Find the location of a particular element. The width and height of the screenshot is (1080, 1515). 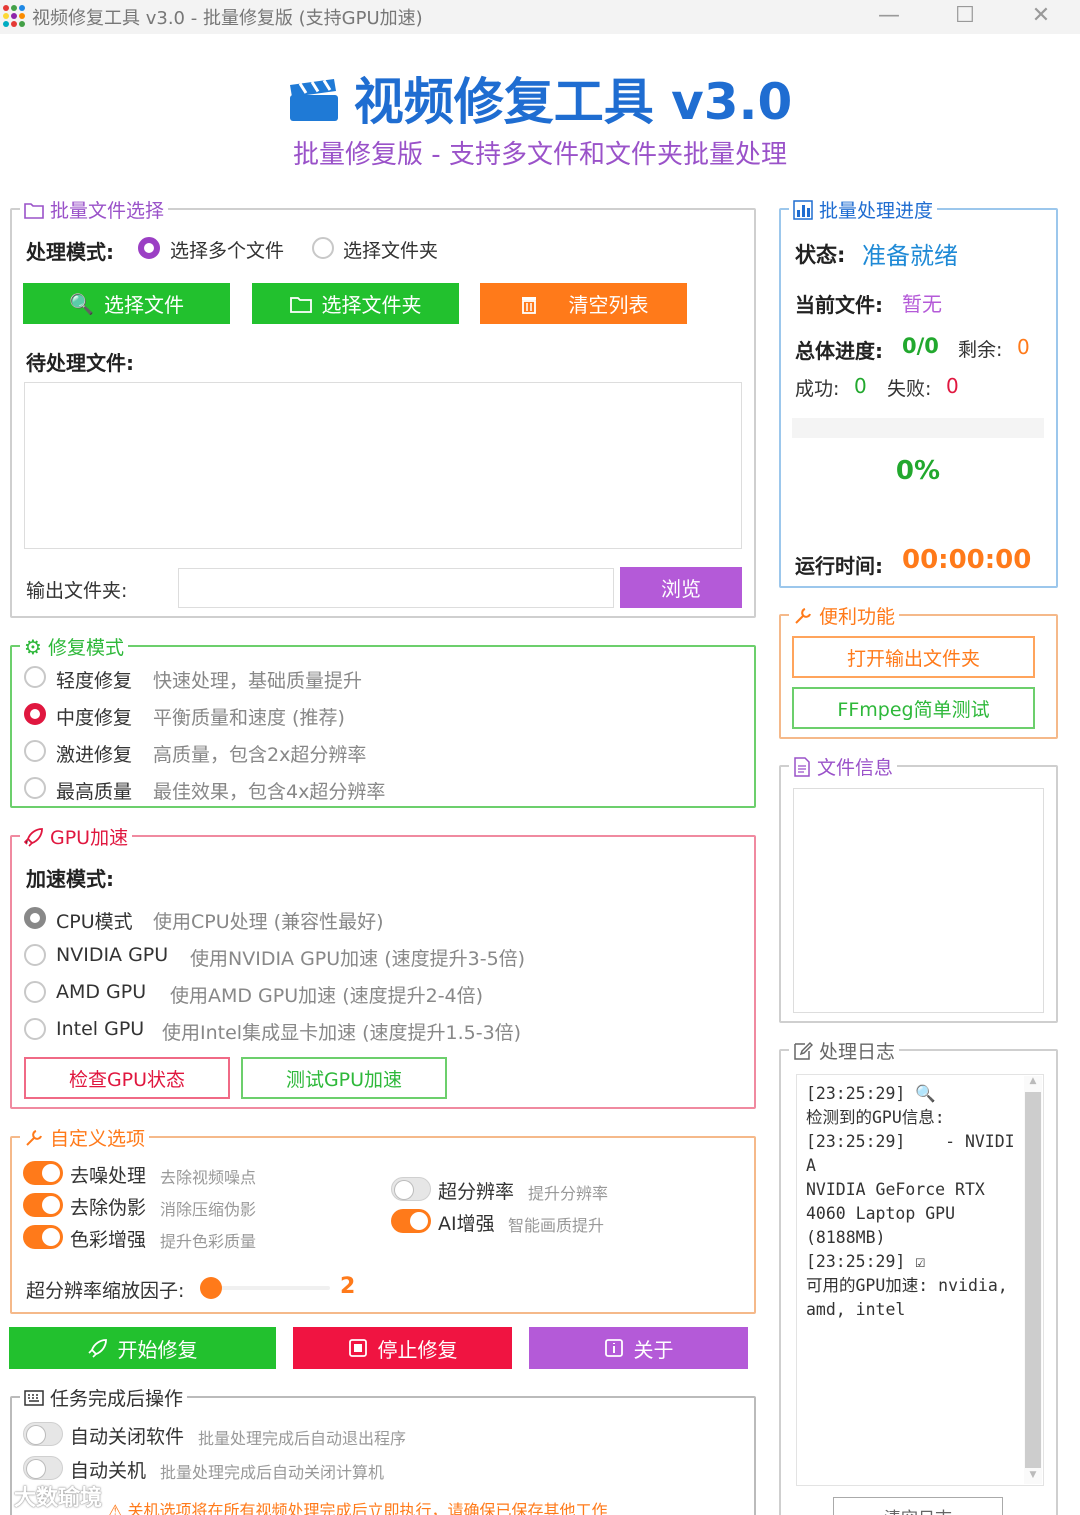

output-folder-label: 输出文件夹: is located at coordinates (77, 591).